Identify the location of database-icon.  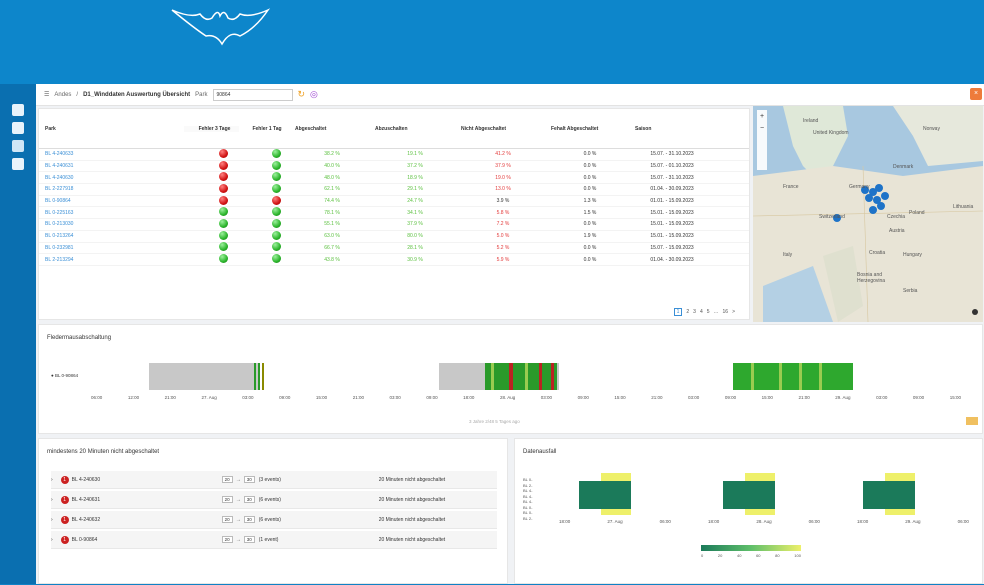
(18, 128).